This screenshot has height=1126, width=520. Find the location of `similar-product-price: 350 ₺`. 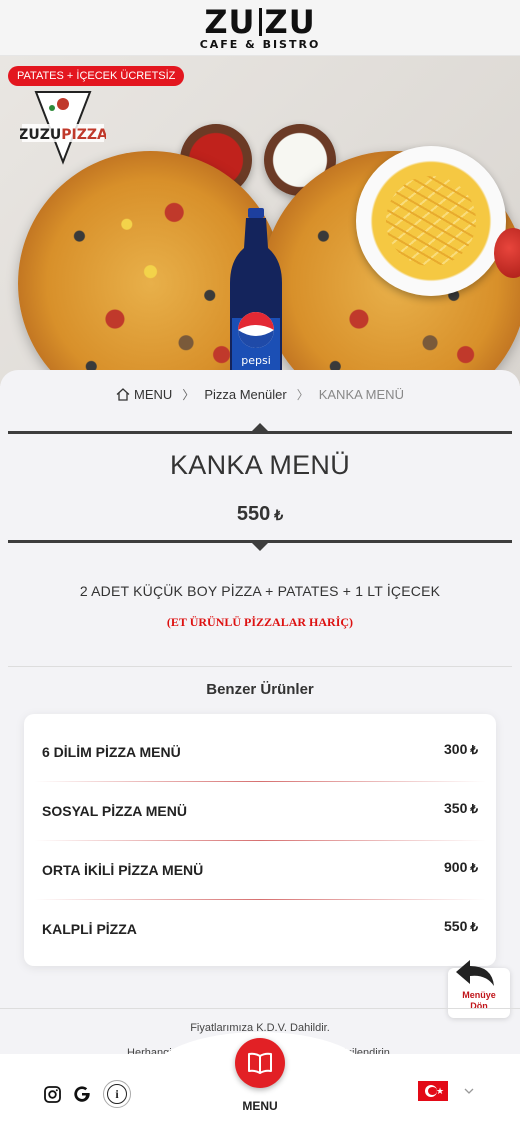

similar-product-price: 350 ₺ is located at coordinates (461, 808).